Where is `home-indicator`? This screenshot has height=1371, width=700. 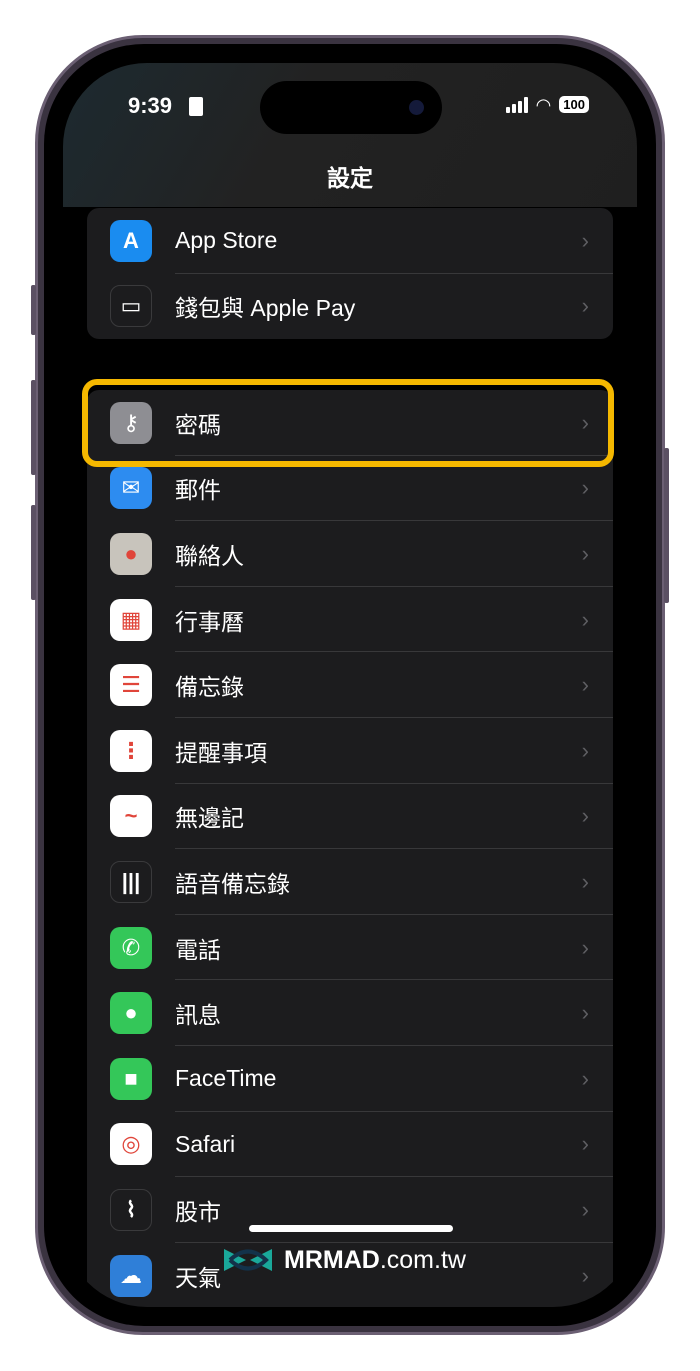 home-indicator is located at coordinates (351, 1228).